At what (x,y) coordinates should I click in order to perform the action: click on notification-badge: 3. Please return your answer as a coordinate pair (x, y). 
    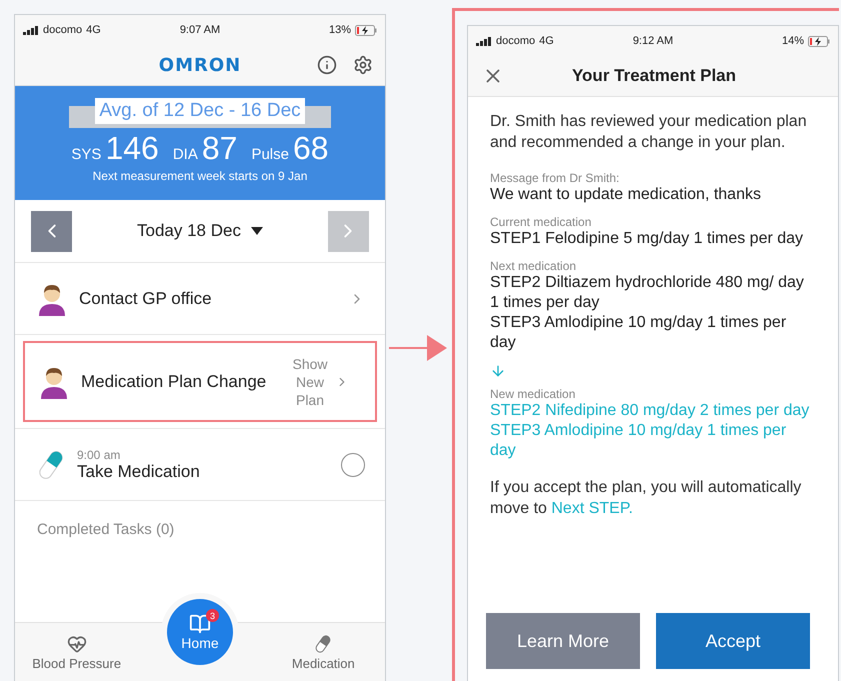
    Looking at the image, I should click on (212, 615).